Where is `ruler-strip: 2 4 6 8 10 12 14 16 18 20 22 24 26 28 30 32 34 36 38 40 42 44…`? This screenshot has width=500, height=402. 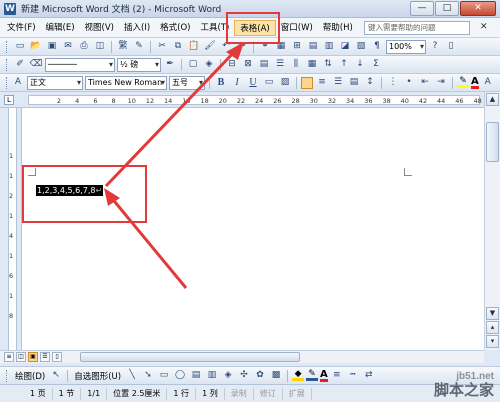
ruler-strip: 2 4 6 8 10 12 14 16 18 20 22 24 26 28 30 32 34 36 38 40 42 44… is located at coordinates (255, 100).